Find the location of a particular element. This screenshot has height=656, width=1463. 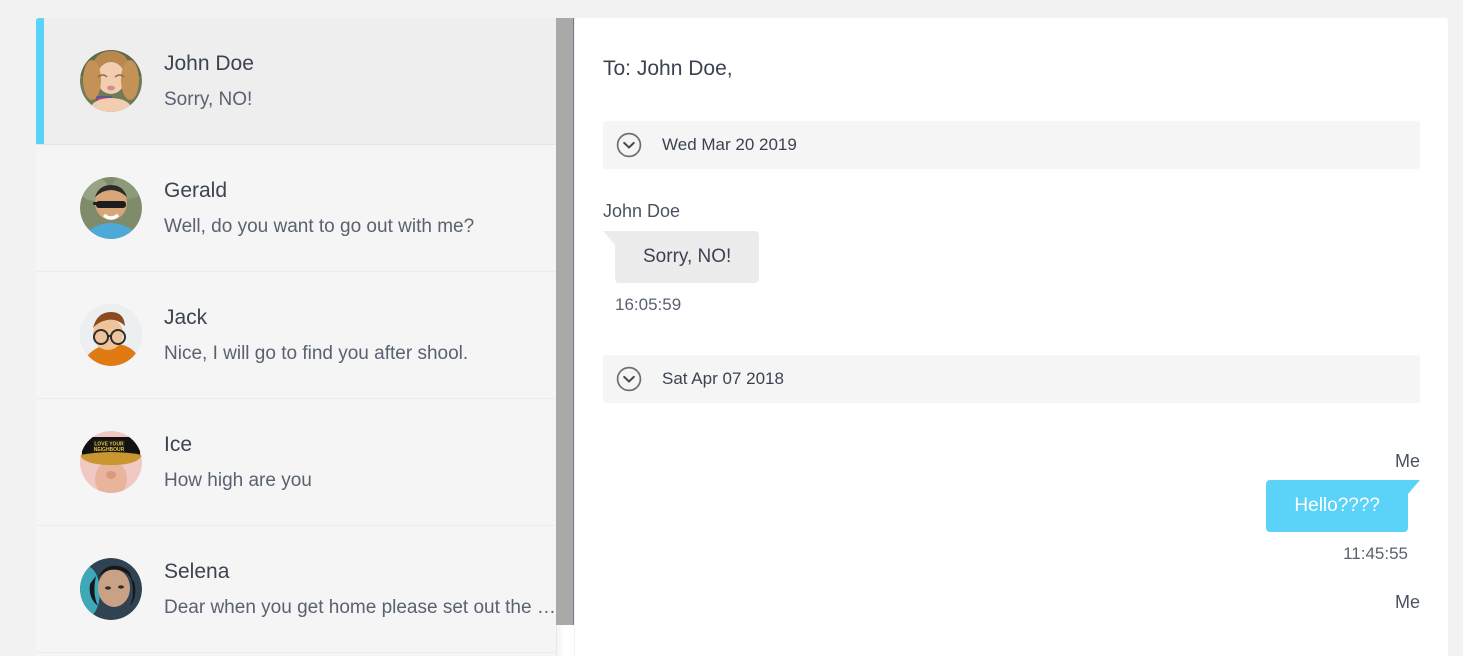

conversation-item-ice: LOVE YOUR NEIGHBOUR Ice How high are you is located at coordinates (305, 462).